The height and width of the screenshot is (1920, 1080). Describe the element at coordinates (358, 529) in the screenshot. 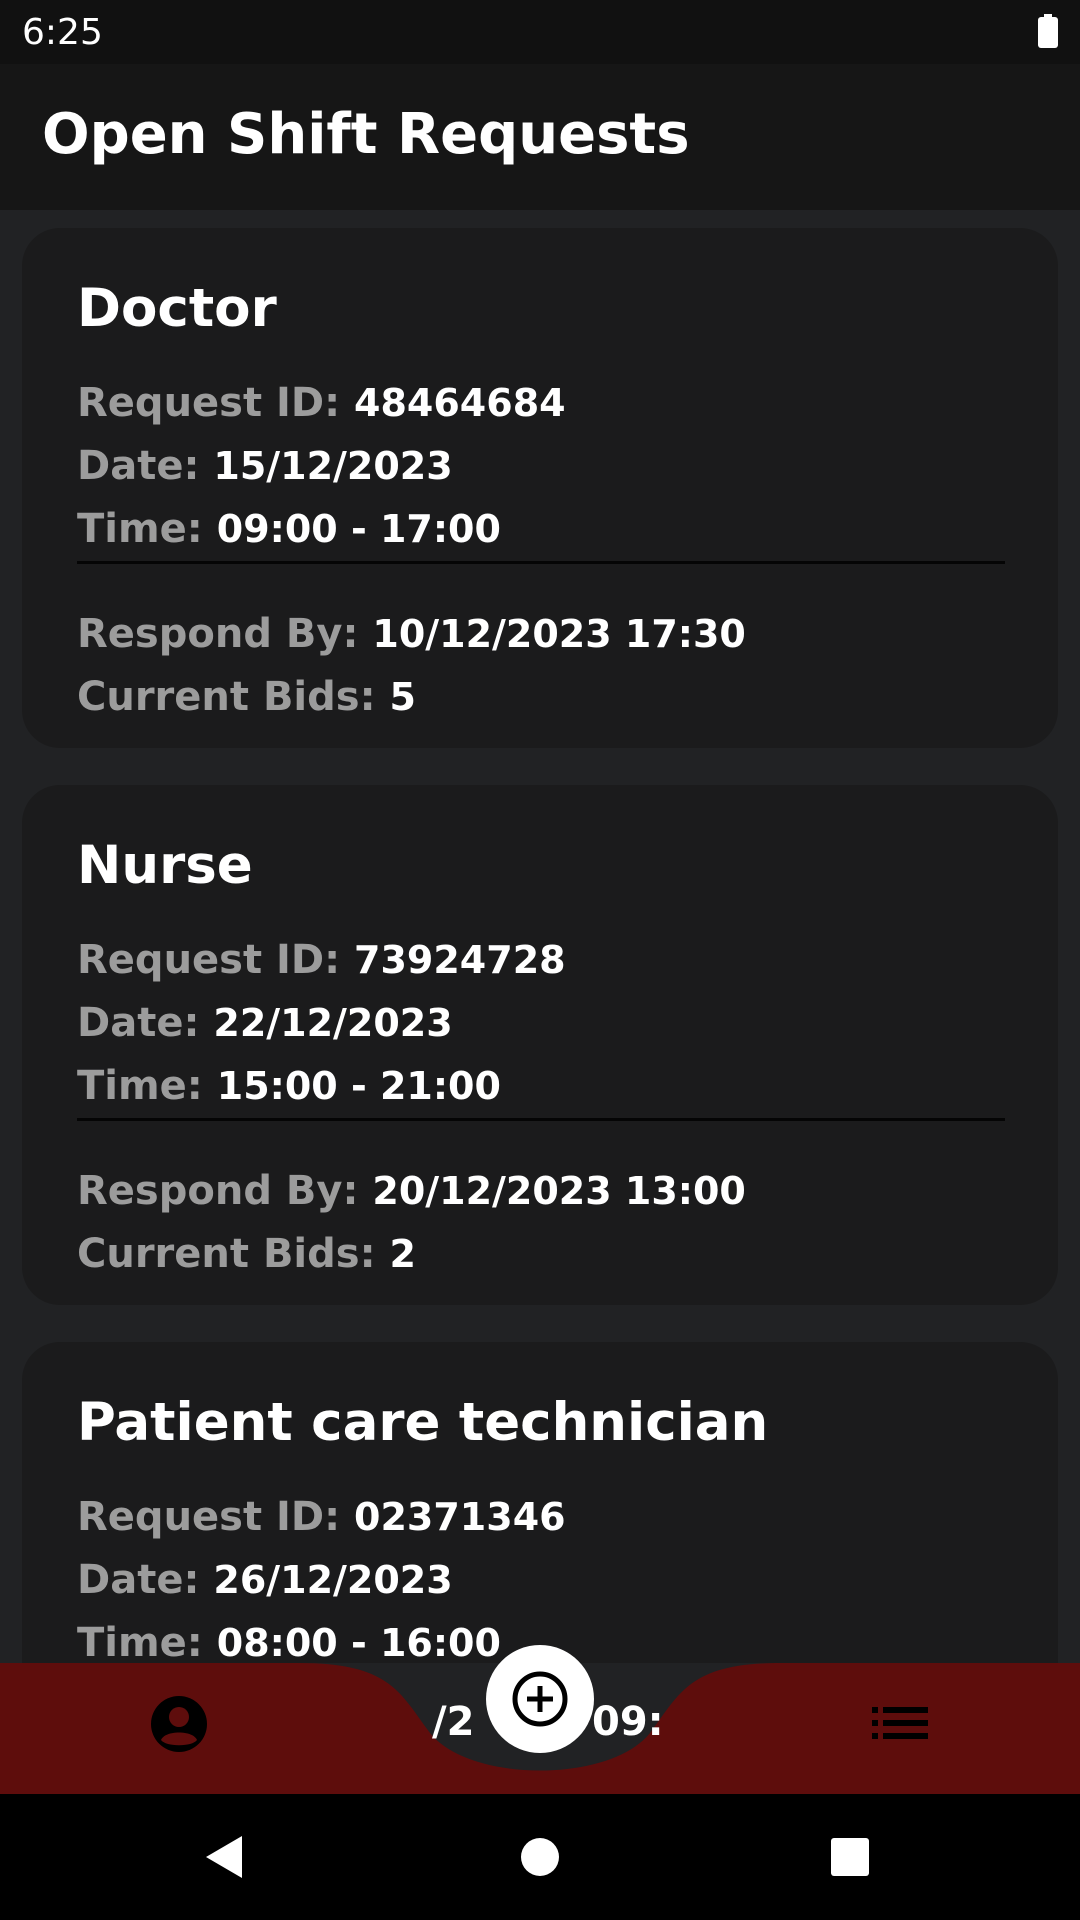

I see `time-value: 09:00 - 17:00` at that location.